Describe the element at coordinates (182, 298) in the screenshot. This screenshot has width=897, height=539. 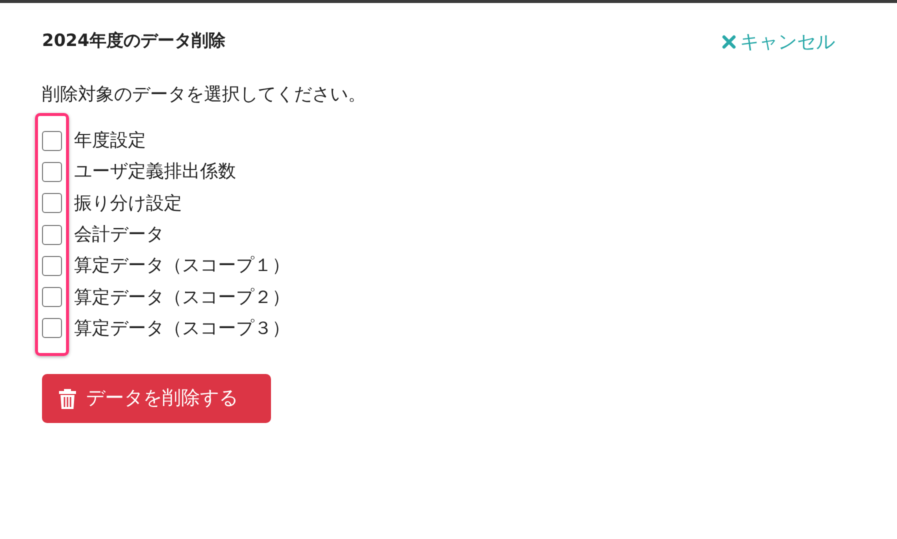
I see `option-label: 算定データ（スコープ２）` at that location.